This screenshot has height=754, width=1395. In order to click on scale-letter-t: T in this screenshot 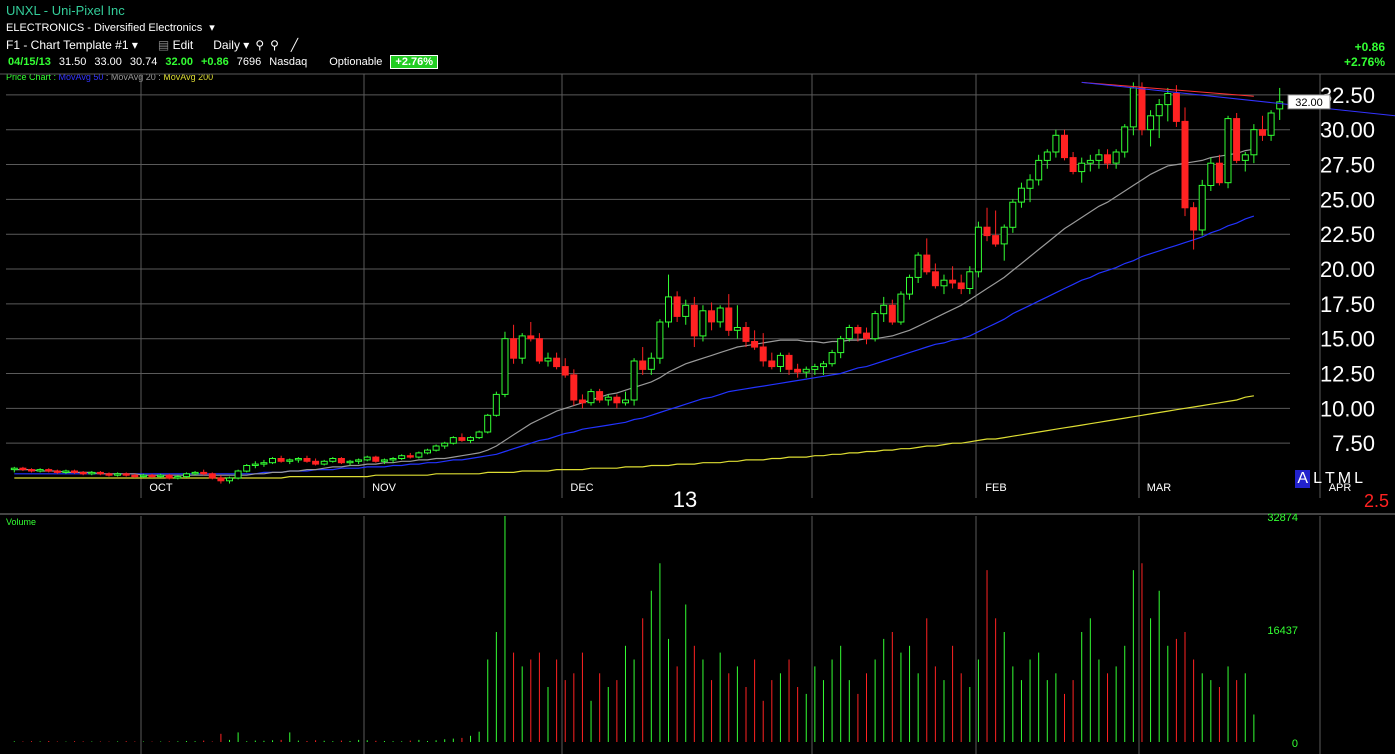, I will do `click(1330, 479)`.